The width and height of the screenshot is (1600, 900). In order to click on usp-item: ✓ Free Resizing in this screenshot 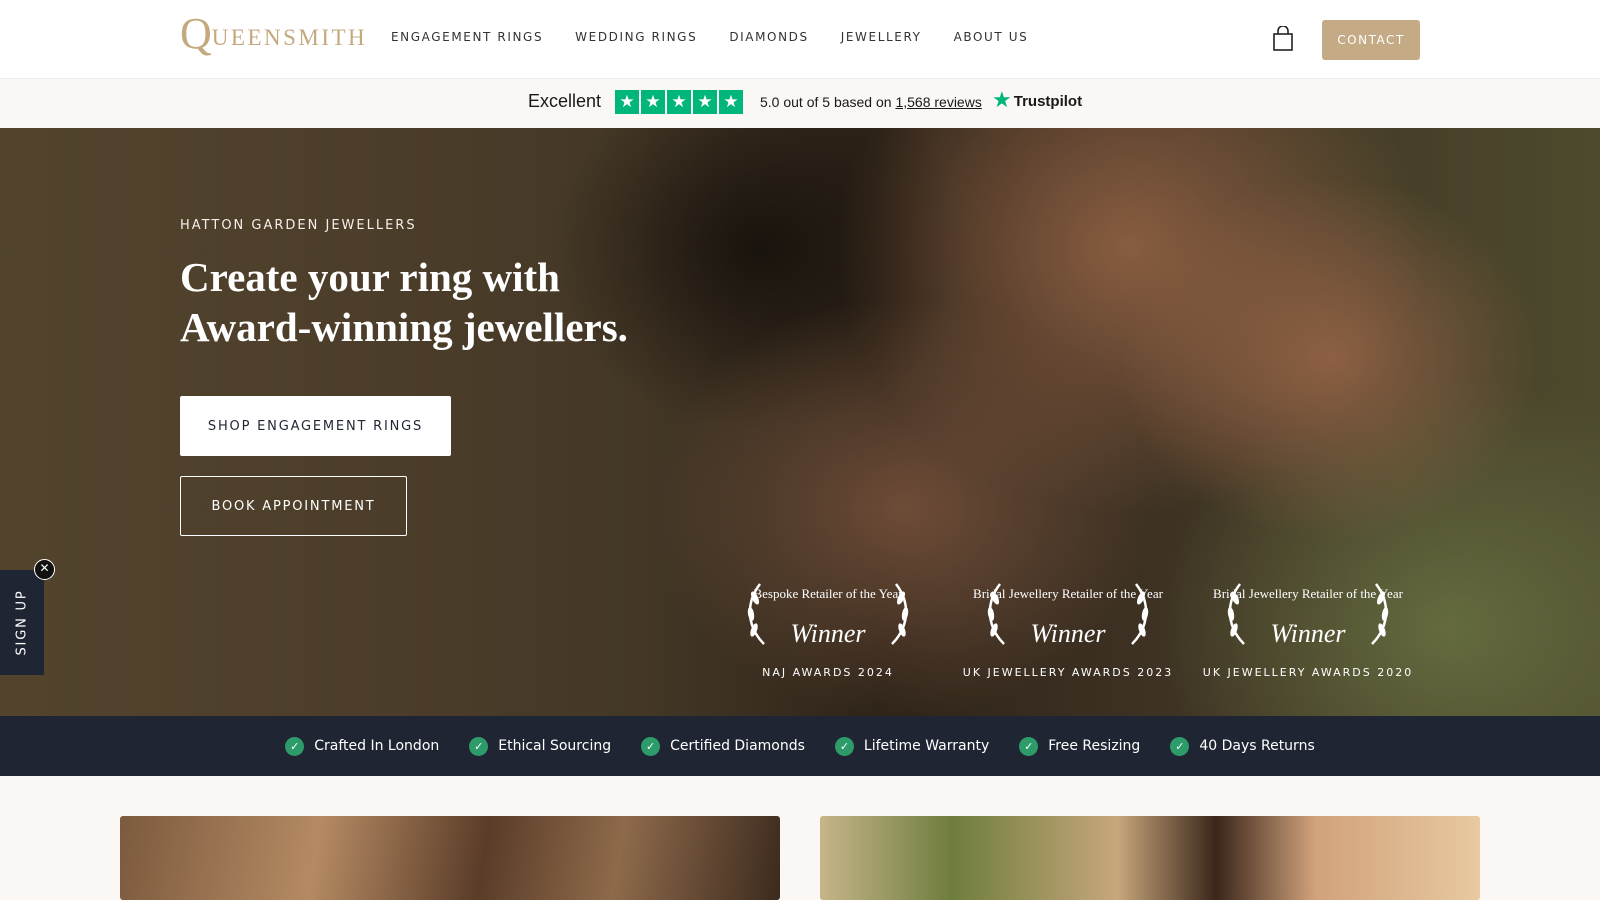, I will do `click(1080, 746)`.